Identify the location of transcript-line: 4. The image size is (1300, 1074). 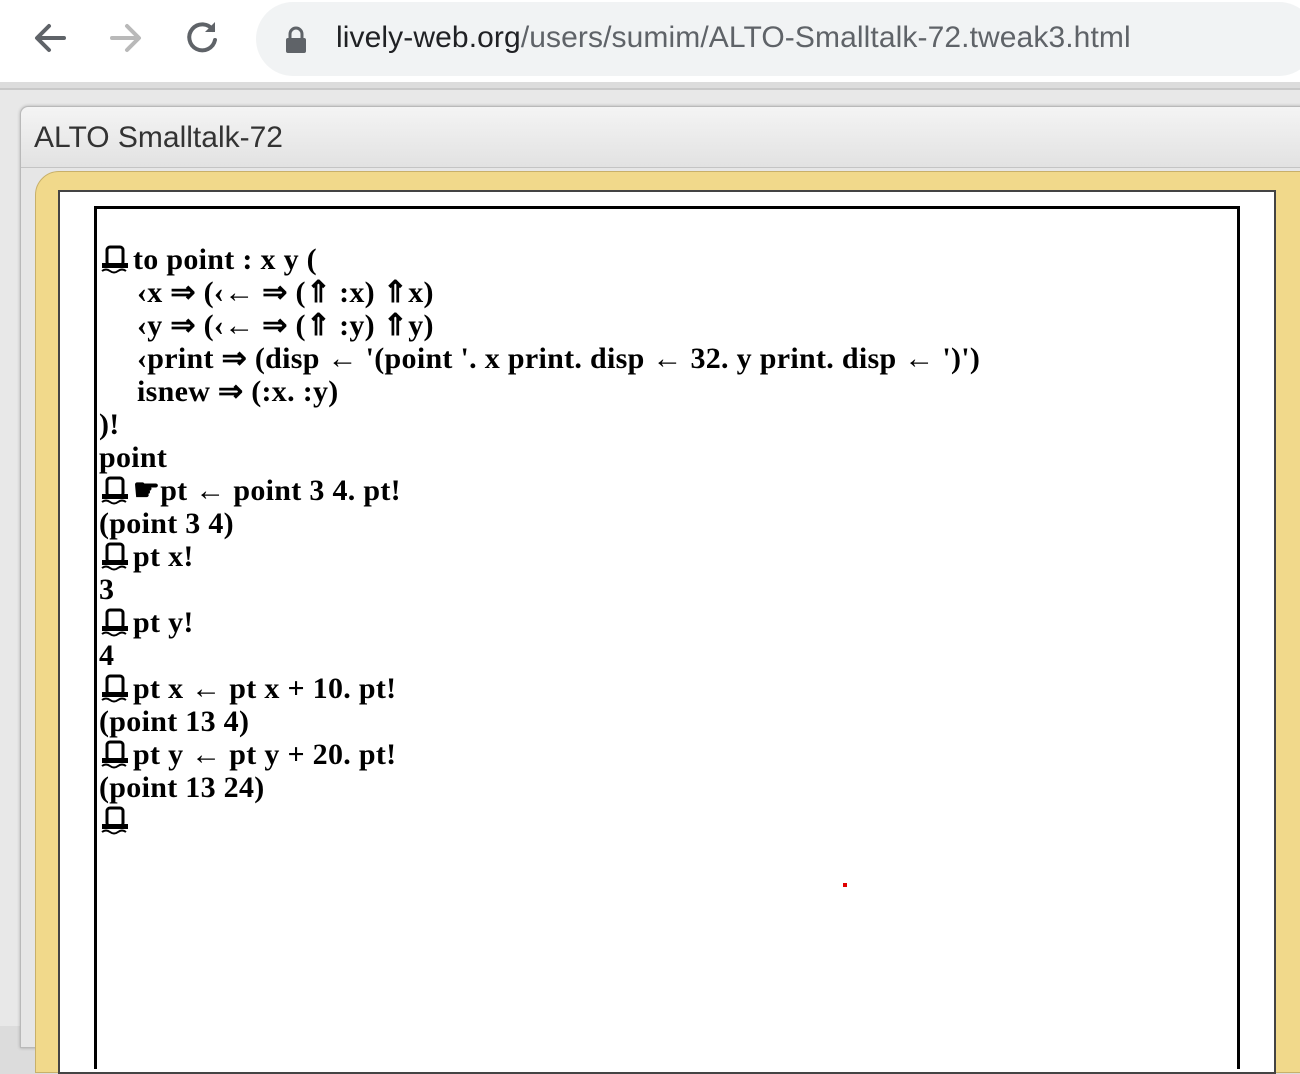
(649, 655).